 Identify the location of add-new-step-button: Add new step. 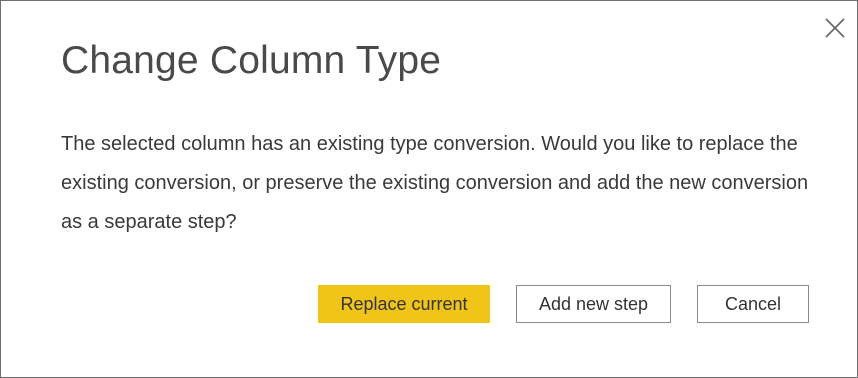
(593, 304).